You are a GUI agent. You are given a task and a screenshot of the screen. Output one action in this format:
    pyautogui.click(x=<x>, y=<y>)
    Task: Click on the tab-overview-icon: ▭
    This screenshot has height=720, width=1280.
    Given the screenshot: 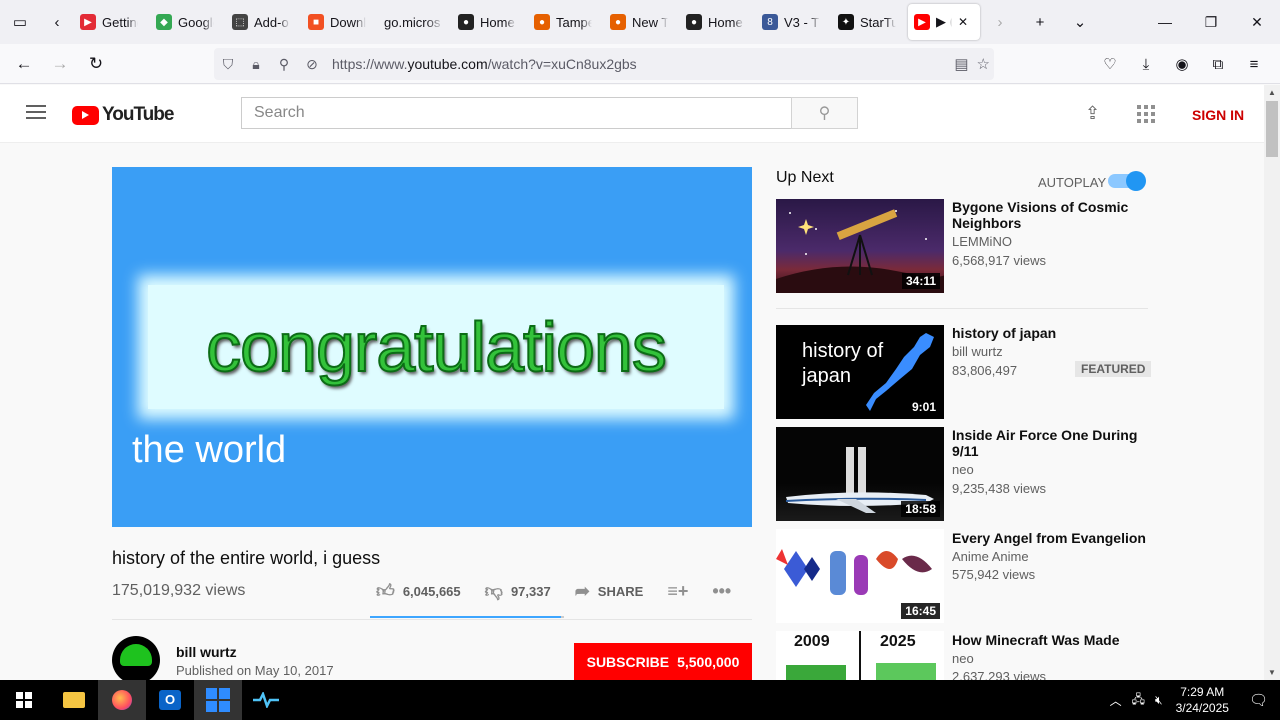 What is the action you would take?
    pyautogui.click(x=20, y=22)
    